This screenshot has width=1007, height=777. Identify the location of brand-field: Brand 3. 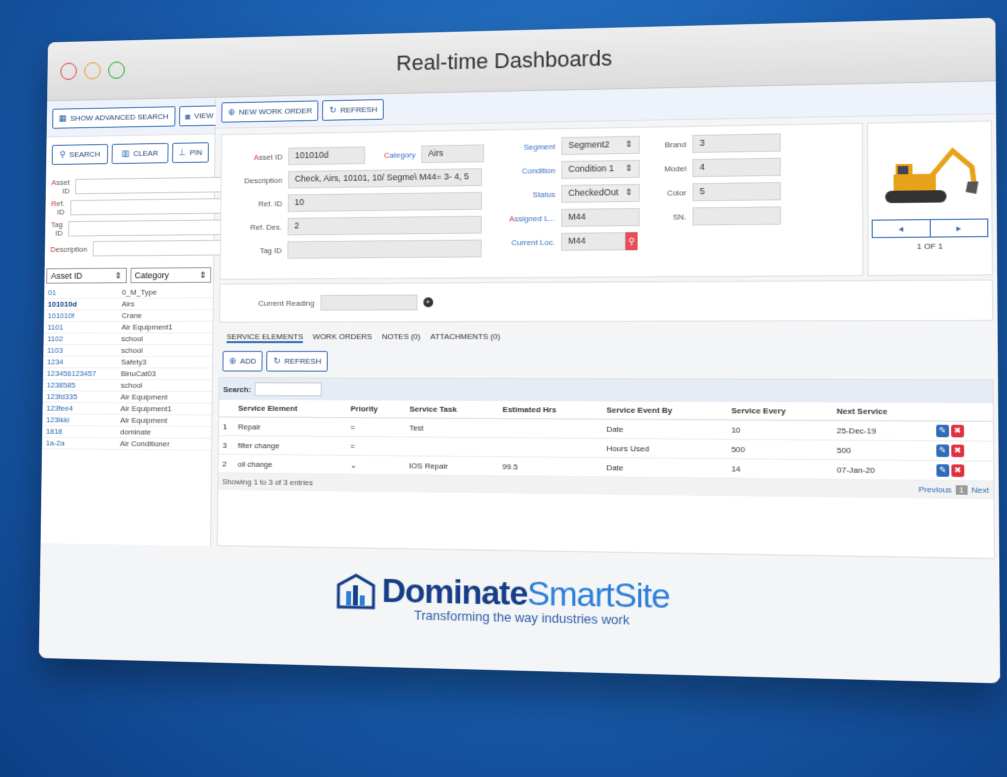
(716, 143).